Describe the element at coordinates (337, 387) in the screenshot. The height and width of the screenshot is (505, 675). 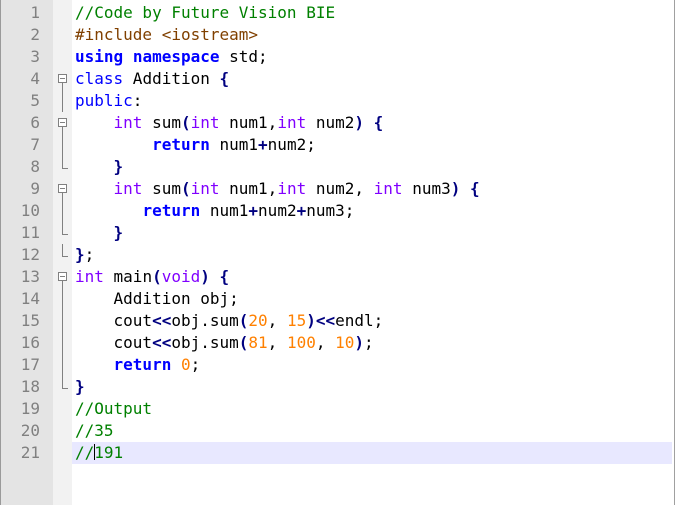
I see `code-line: 18}` at that location.